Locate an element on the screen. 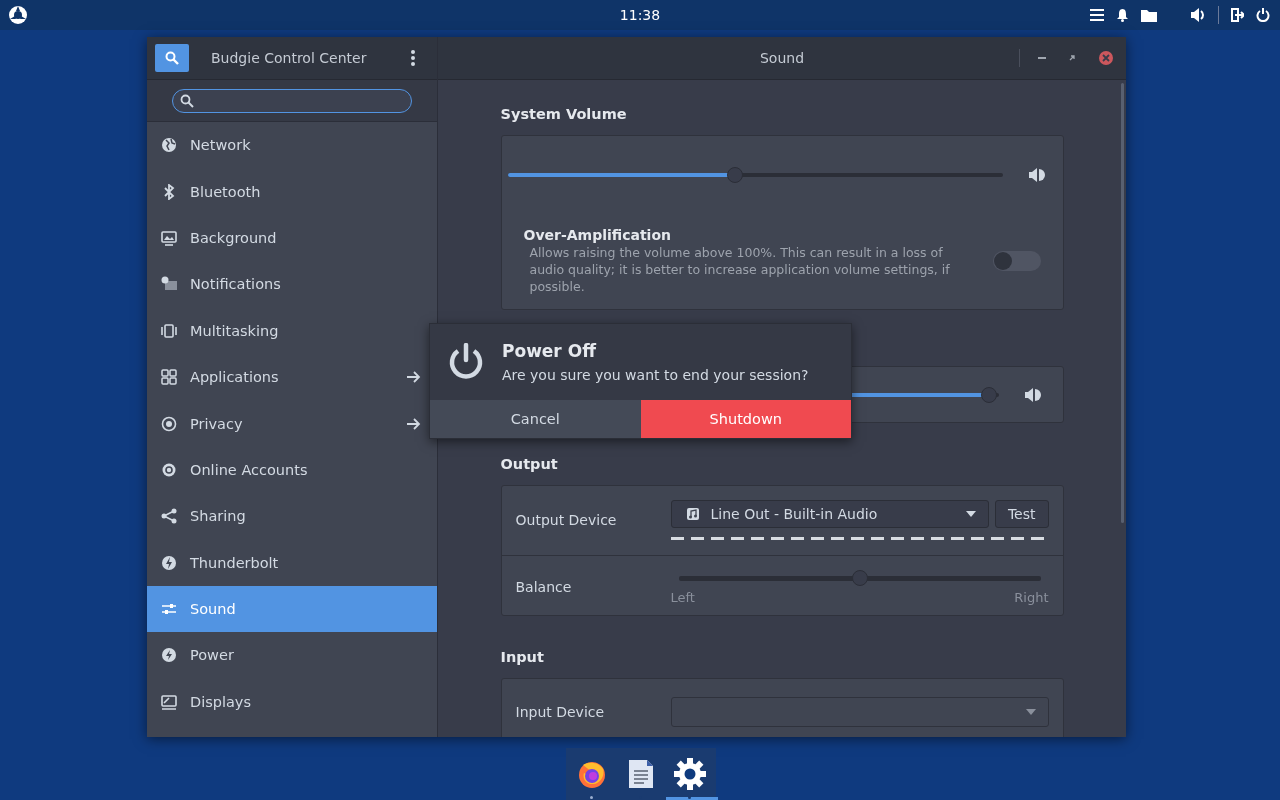  sidebar-item: Applications is located at coordinates (292, 377).